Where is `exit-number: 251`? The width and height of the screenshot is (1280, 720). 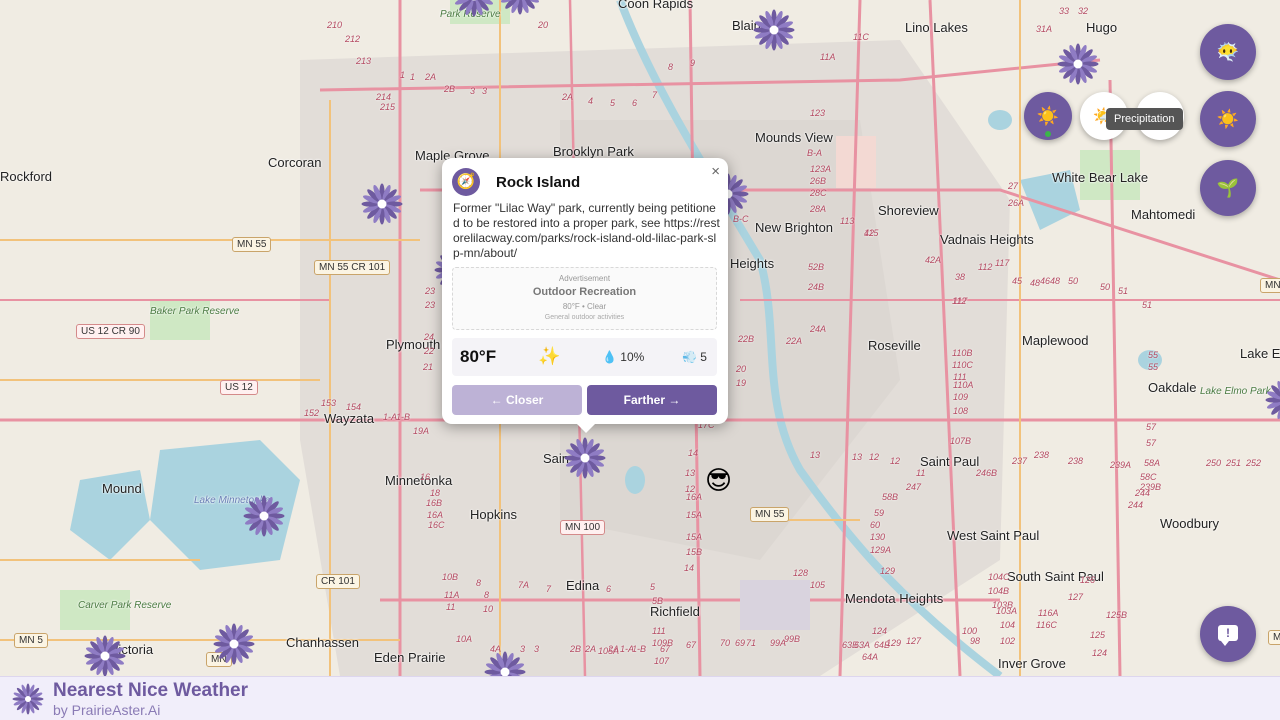 exit-number: 251 is located at coordinates (1234, 463).